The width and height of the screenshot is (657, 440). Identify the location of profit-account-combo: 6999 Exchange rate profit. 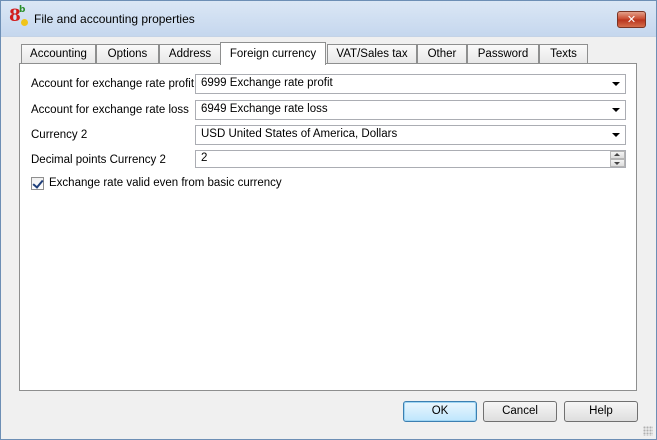
(410, 84).